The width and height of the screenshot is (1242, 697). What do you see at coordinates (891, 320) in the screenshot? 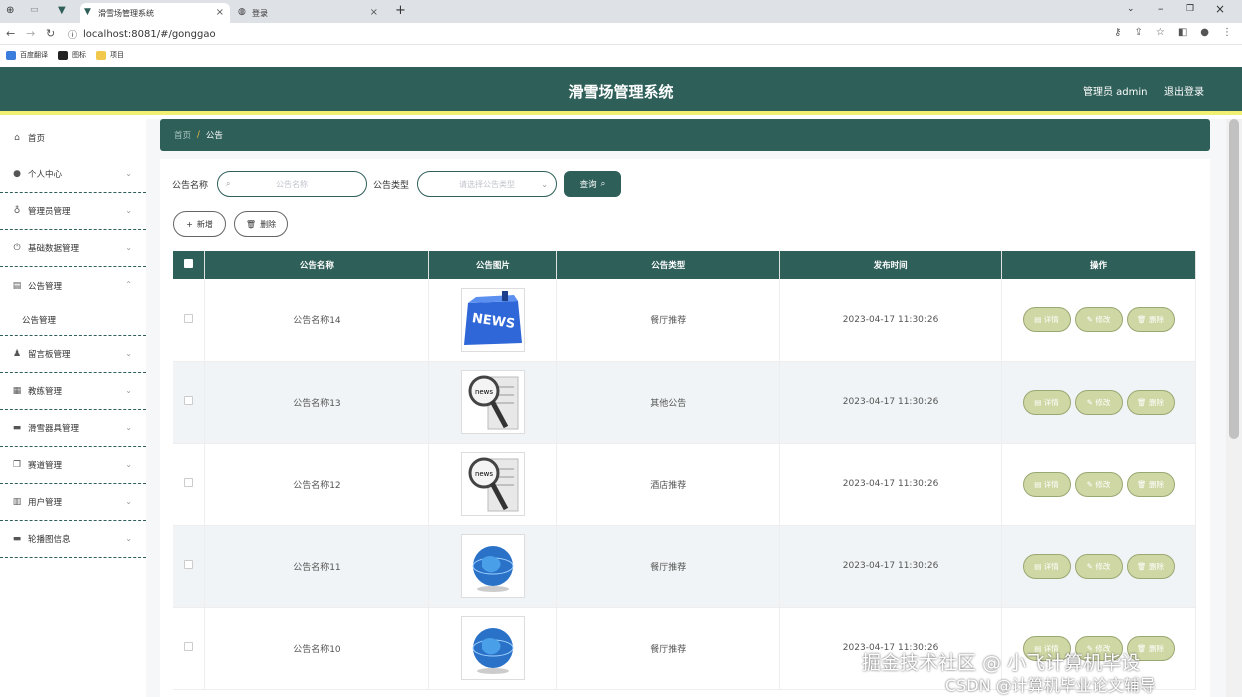
I see `publish-time: 2023-04-17 11:30:26` at bounding box center [891, 320].